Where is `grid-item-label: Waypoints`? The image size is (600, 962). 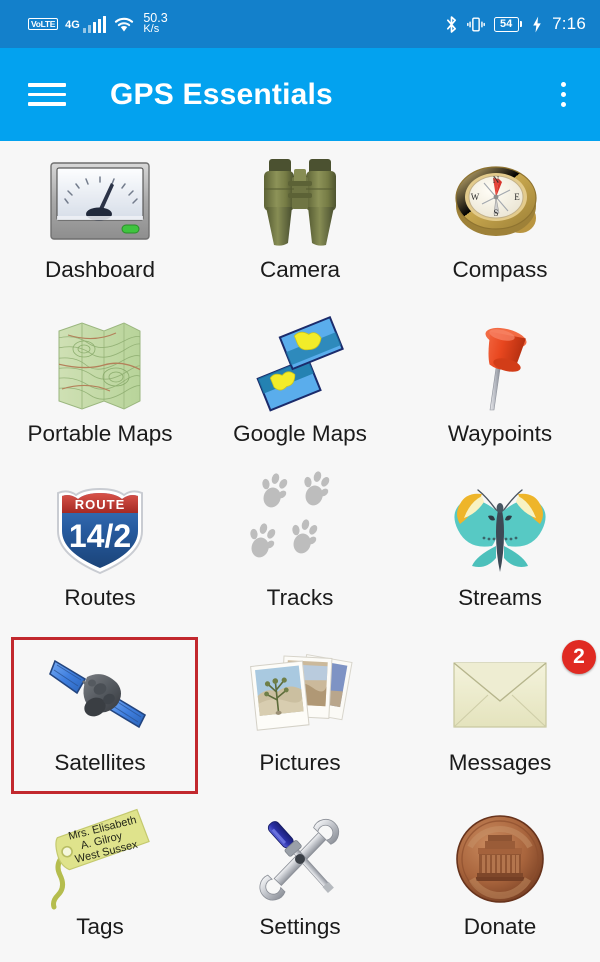 grid-item-label: Waypoints is located at coordinates (500, 434).